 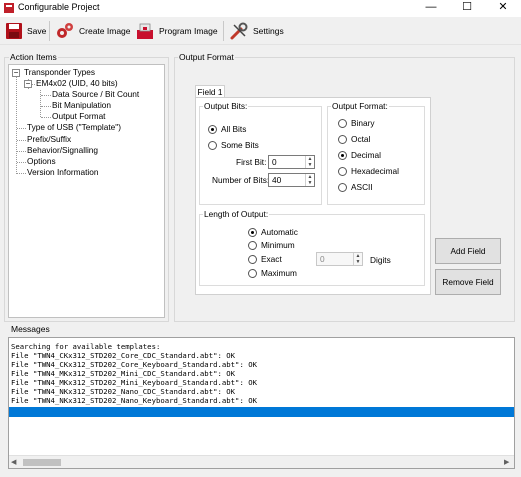 What do you see at coordinates (30, 329) in the screenshot?
I see `messages-label: Messages` at bounding box center [30, 329].